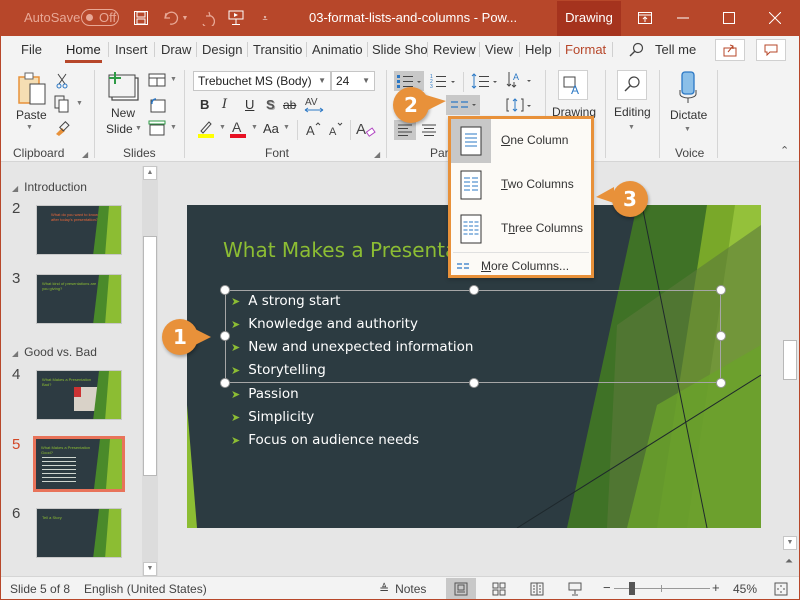  What do you see at coordinates (62, 104) in the screenshot?
I see `copy-icon` at bounding box center [62, 104].